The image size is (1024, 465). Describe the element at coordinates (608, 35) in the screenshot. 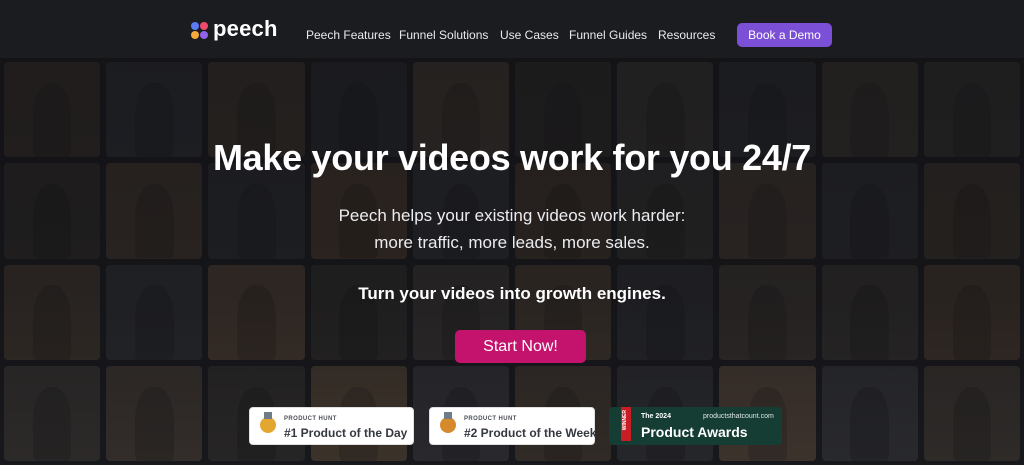

I see `nav-link-funnel-guides: Funnel Guides` at that location.